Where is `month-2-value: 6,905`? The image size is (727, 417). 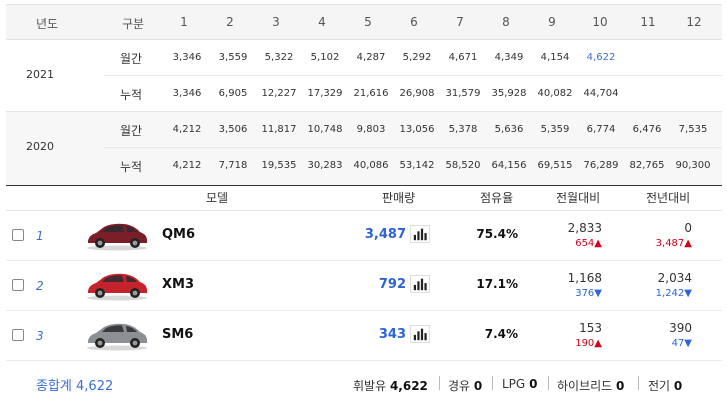
month-2-value: 6,905 is located at coordinates (233, 93).